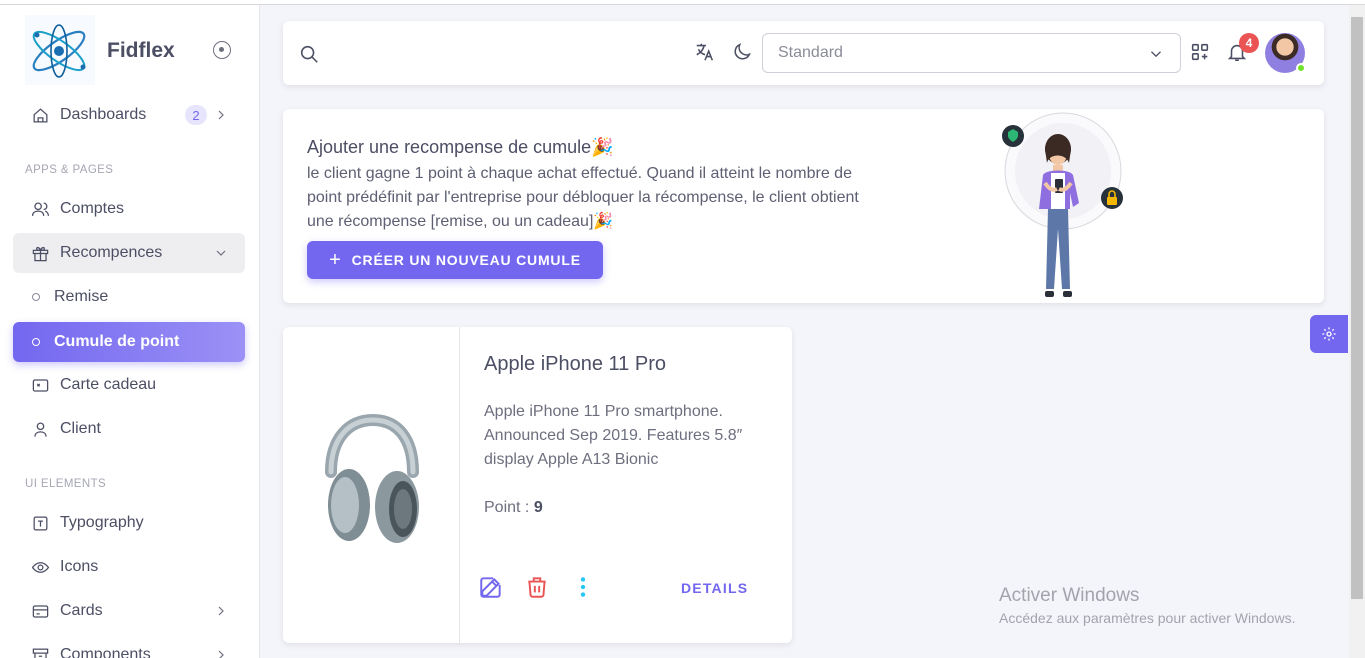 Image resolution: width=1365 pixels, height=658 pixels. I want to click on sidebar-item-recompences: Recompences, so click(129, 253).